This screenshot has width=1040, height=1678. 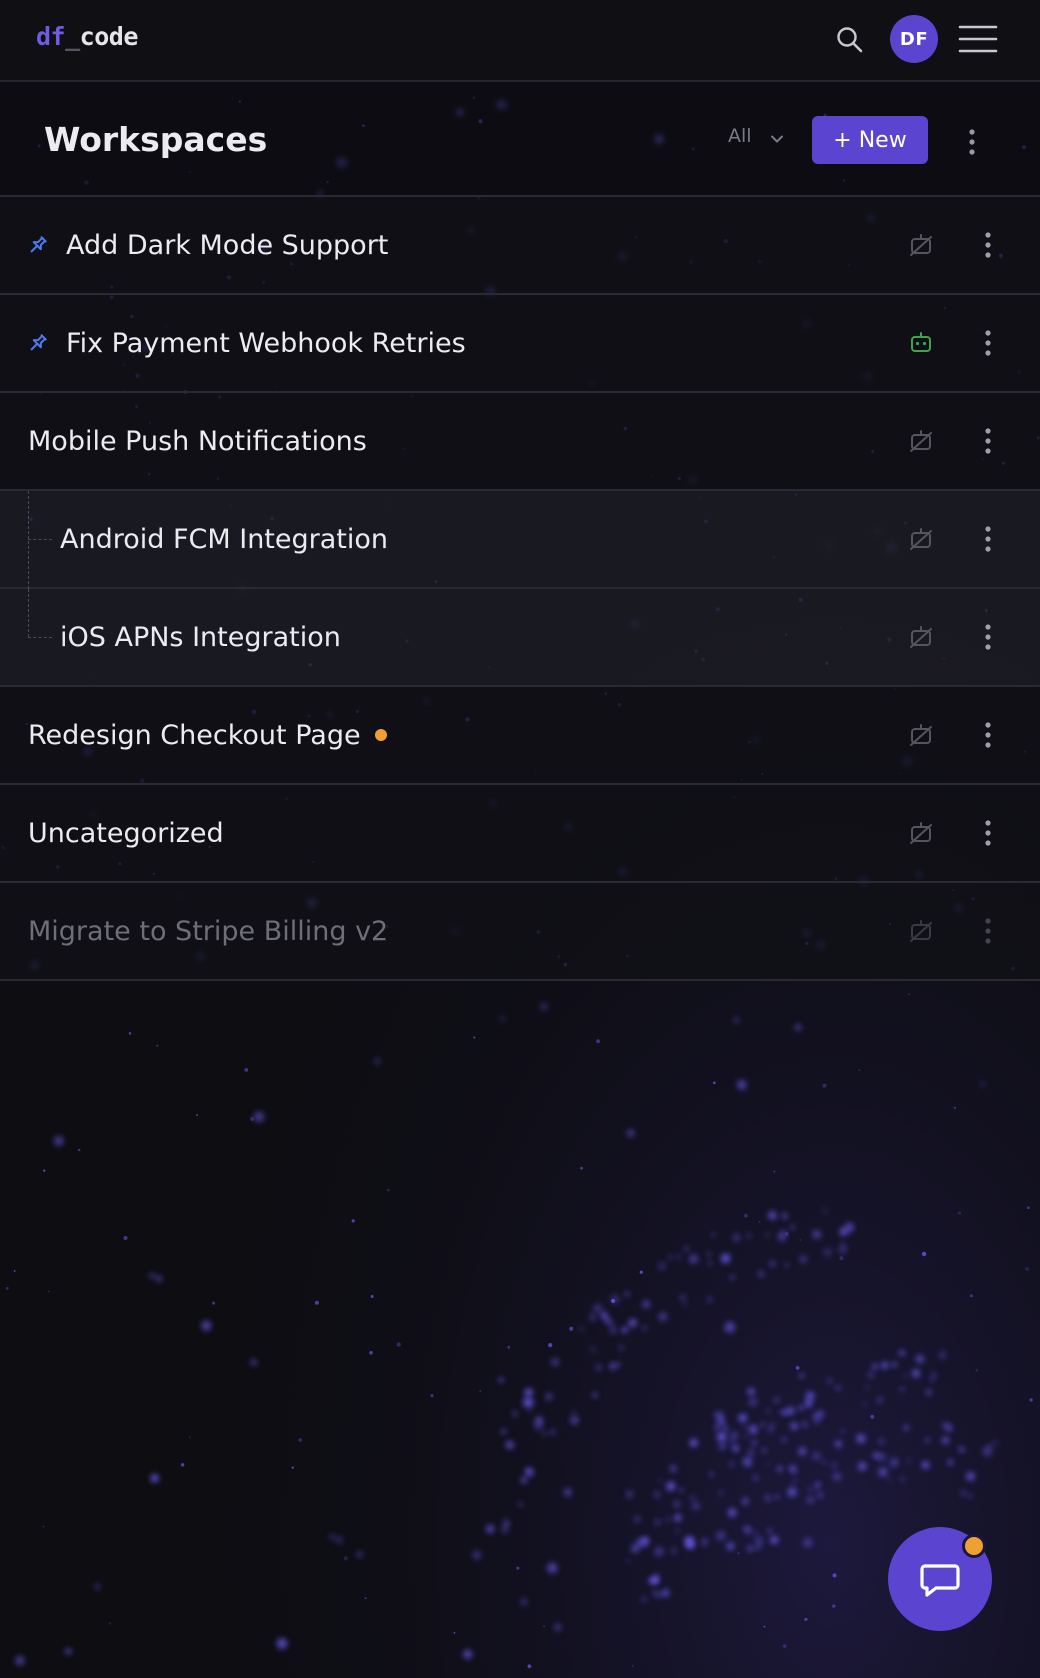 I want to click on logo-suffix: code, so click(x=109, y=36).